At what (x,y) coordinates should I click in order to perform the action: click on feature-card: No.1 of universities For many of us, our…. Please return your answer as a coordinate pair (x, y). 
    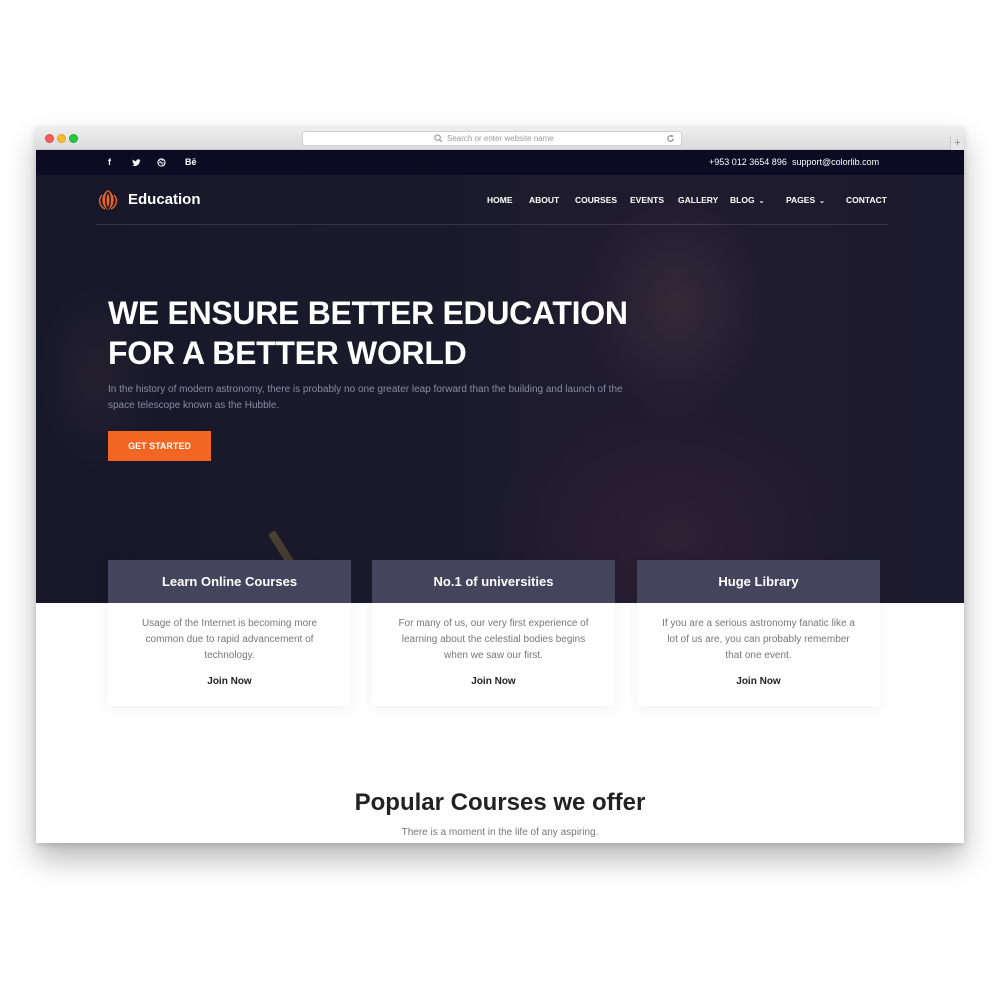
    Looking at the image, I should click on (493, 633).